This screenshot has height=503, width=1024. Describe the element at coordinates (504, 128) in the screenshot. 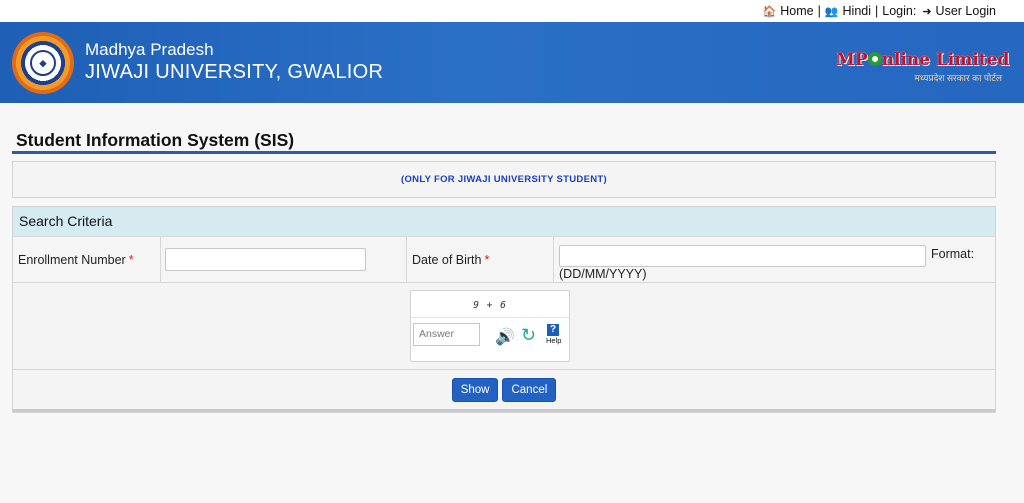

I see `page-title: Student Information System (SIS)` at that location.